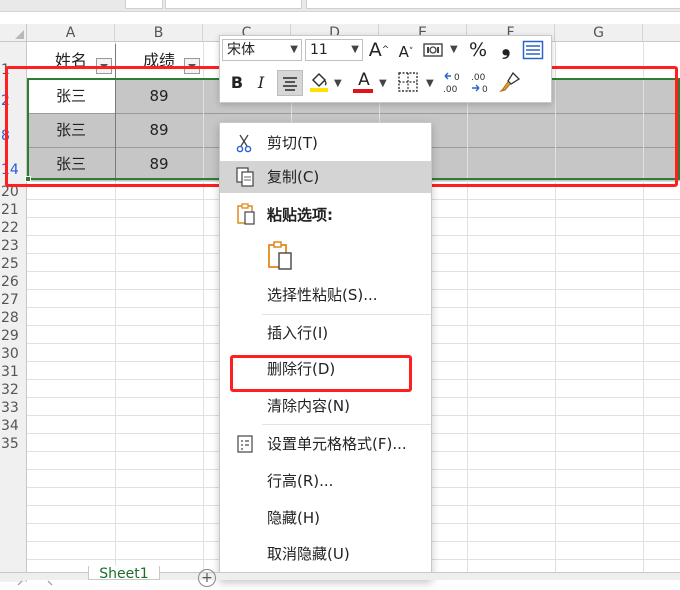  Describe the element at coordinates (262, 50) in the screenshot. I see `font-name-select: 宋体 ▼` at that location.